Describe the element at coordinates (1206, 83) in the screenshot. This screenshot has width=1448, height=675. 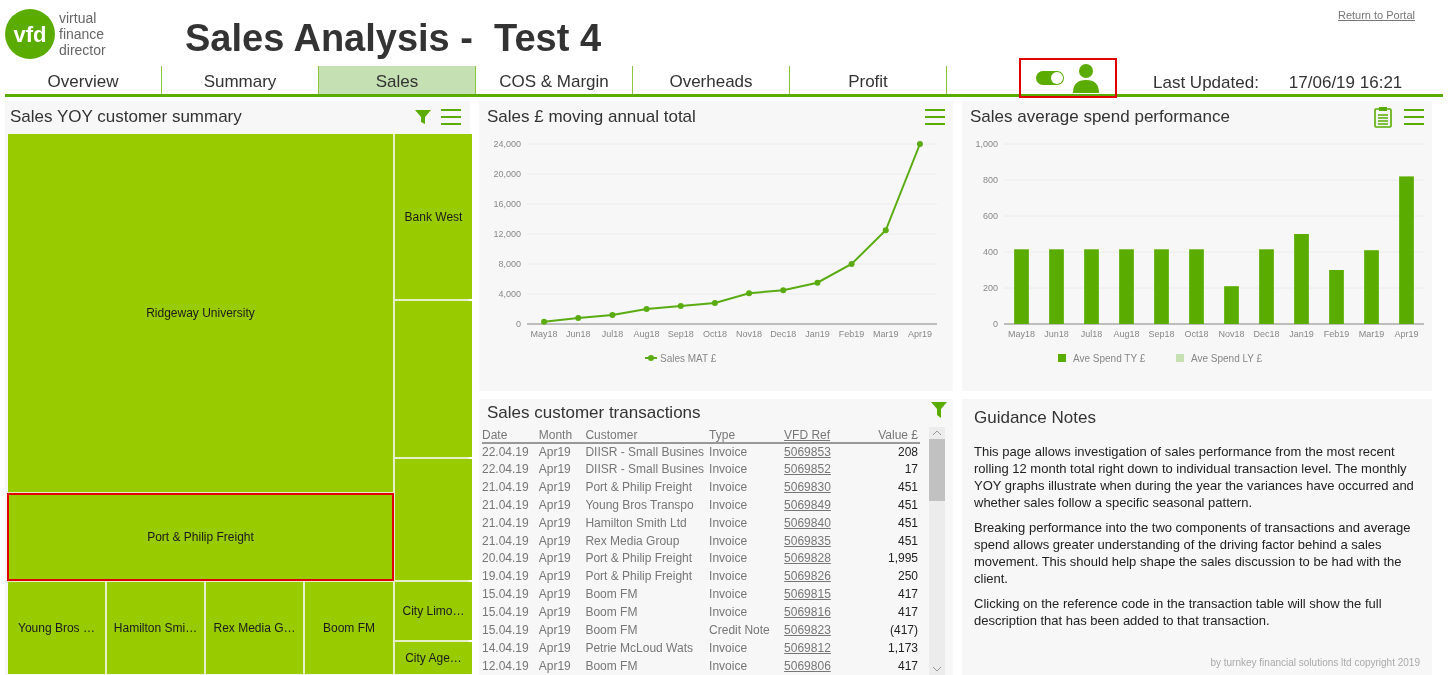
I see `last-updated-label: Last Updated:` at that location.